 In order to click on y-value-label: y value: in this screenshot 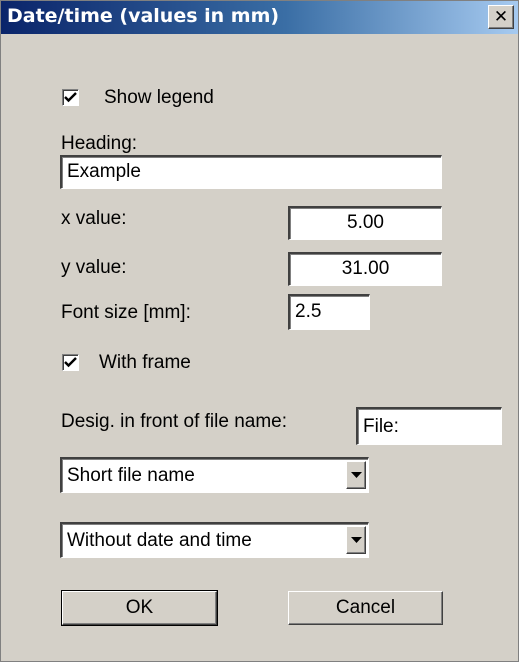, I will do `click(94, 267)`.